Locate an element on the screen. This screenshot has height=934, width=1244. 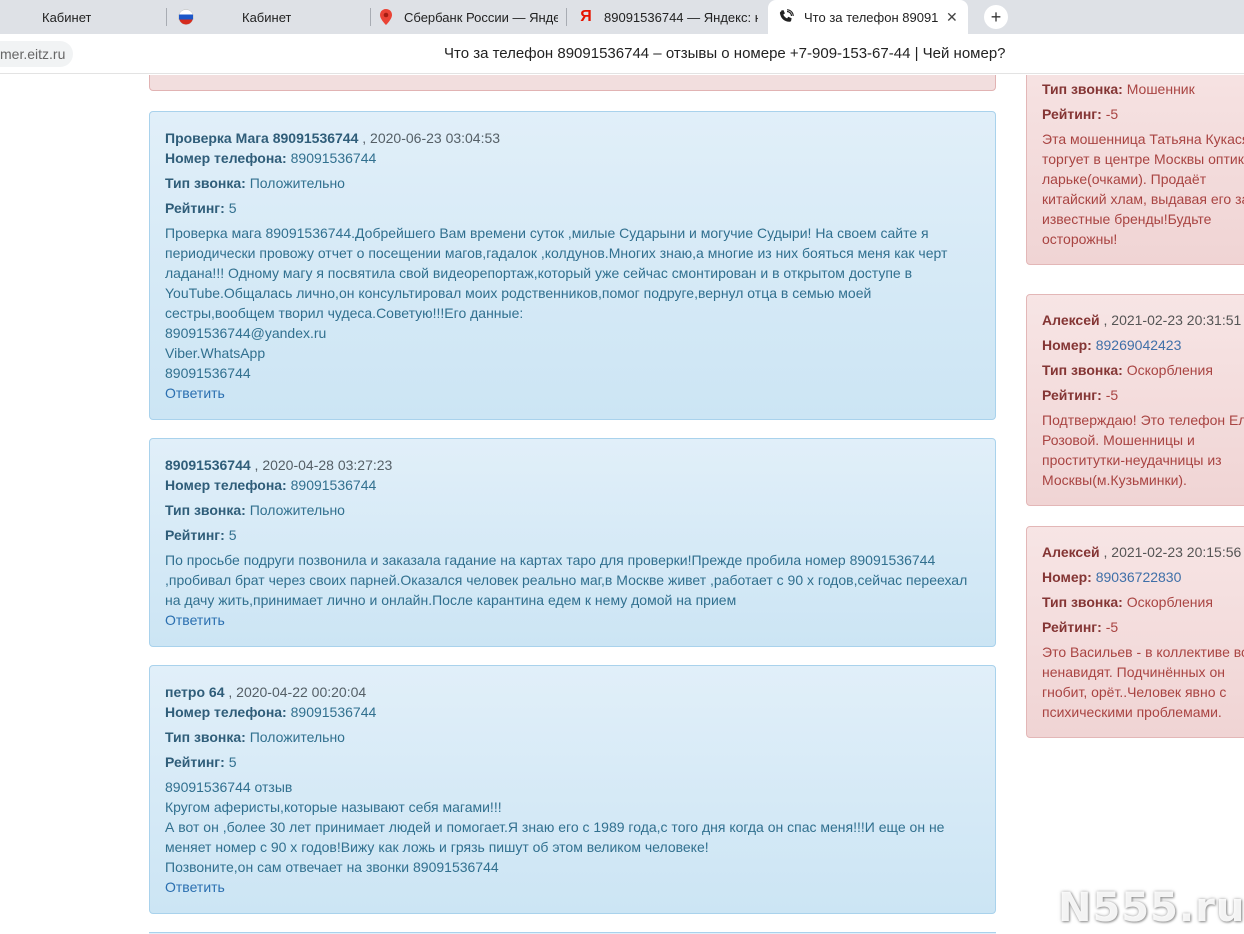
sidebar-phone-link: 89269042423 is located at coordinates (1139, 345).